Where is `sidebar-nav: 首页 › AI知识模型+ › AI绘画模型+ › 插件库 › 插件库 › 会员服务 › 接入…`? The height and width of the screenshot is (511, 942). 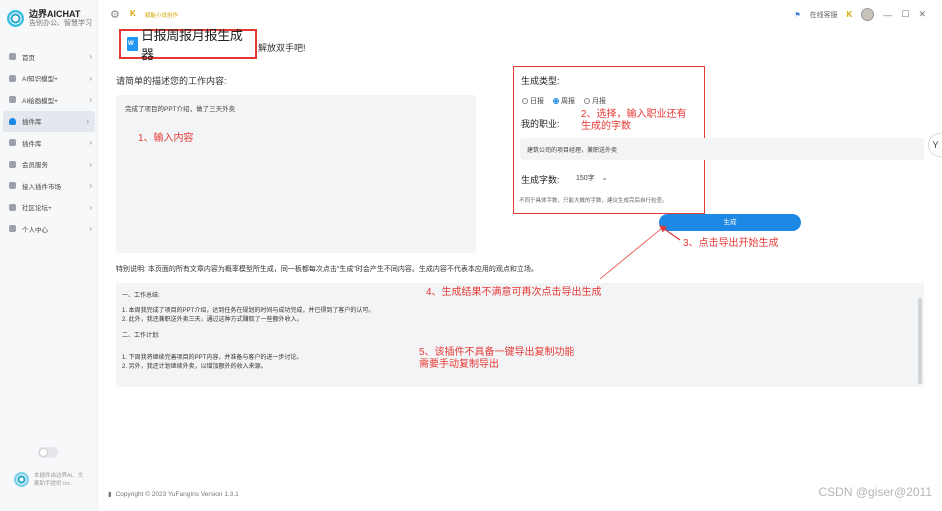 sidebar-nav: 首页 › AI知识模型+ › AI绘画模型+ › 插件库 › 插件库 › 会员服务 › 接入… is located at coordinates (49, 143).